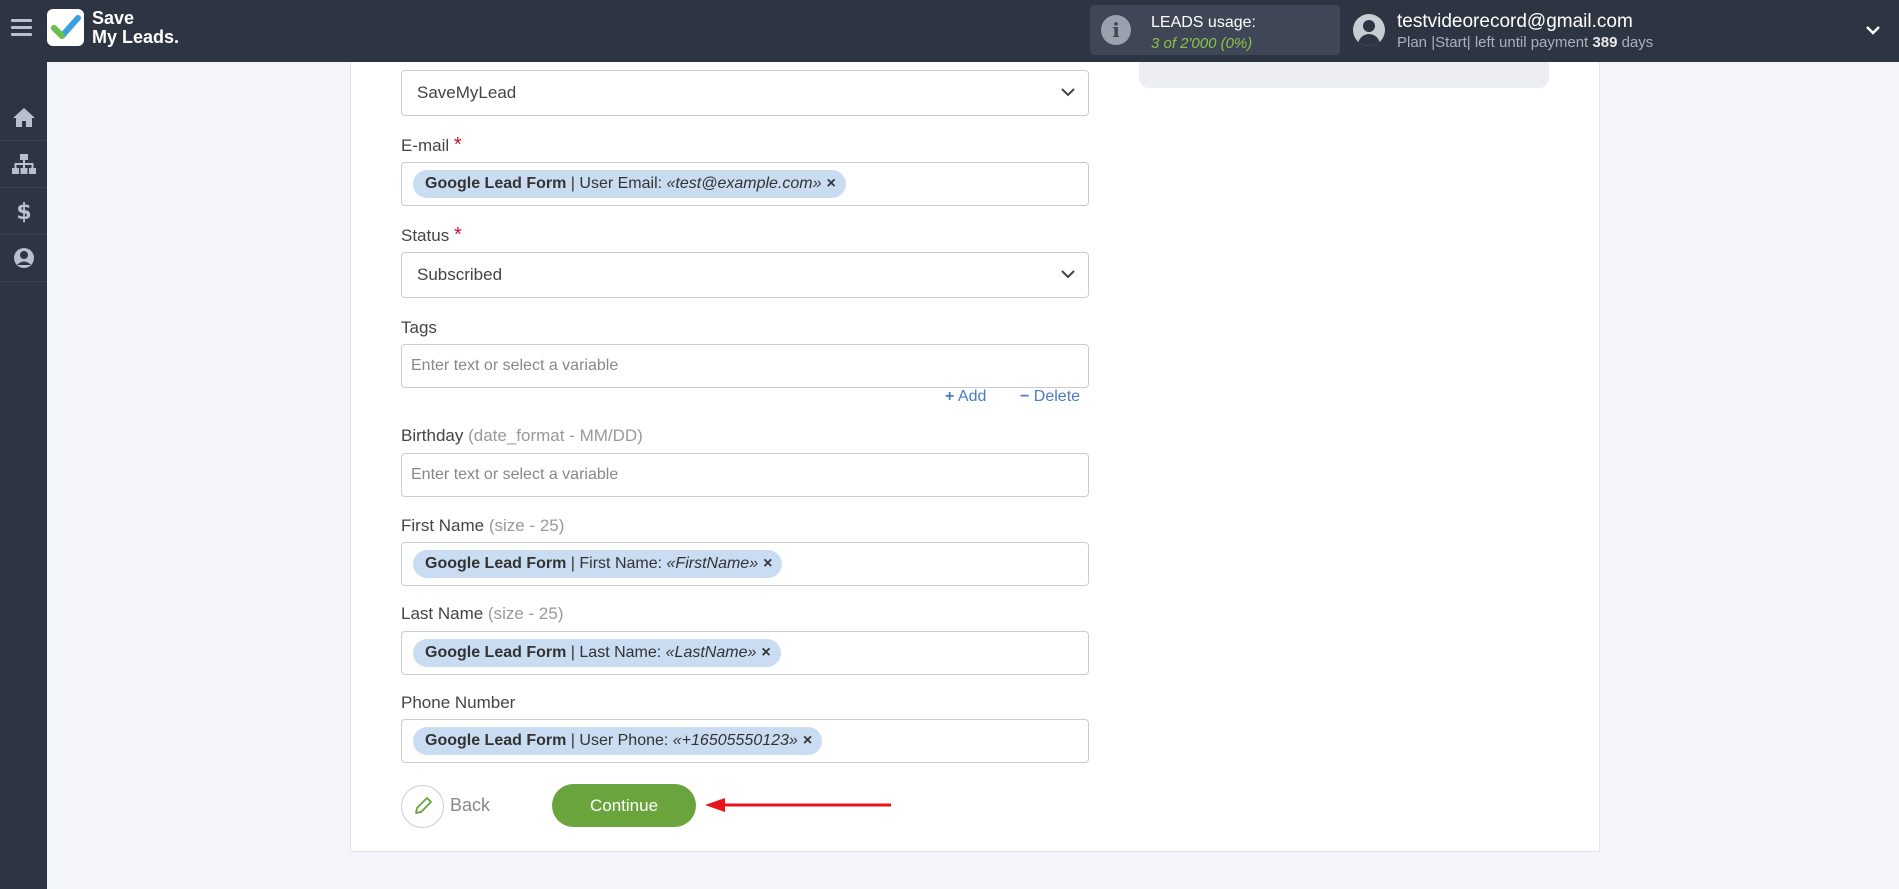 The image size is (1899, 889). Describe the element at coordinates (425, 145) in the screenshot. I see `email-label-text: E-mail` at that location.